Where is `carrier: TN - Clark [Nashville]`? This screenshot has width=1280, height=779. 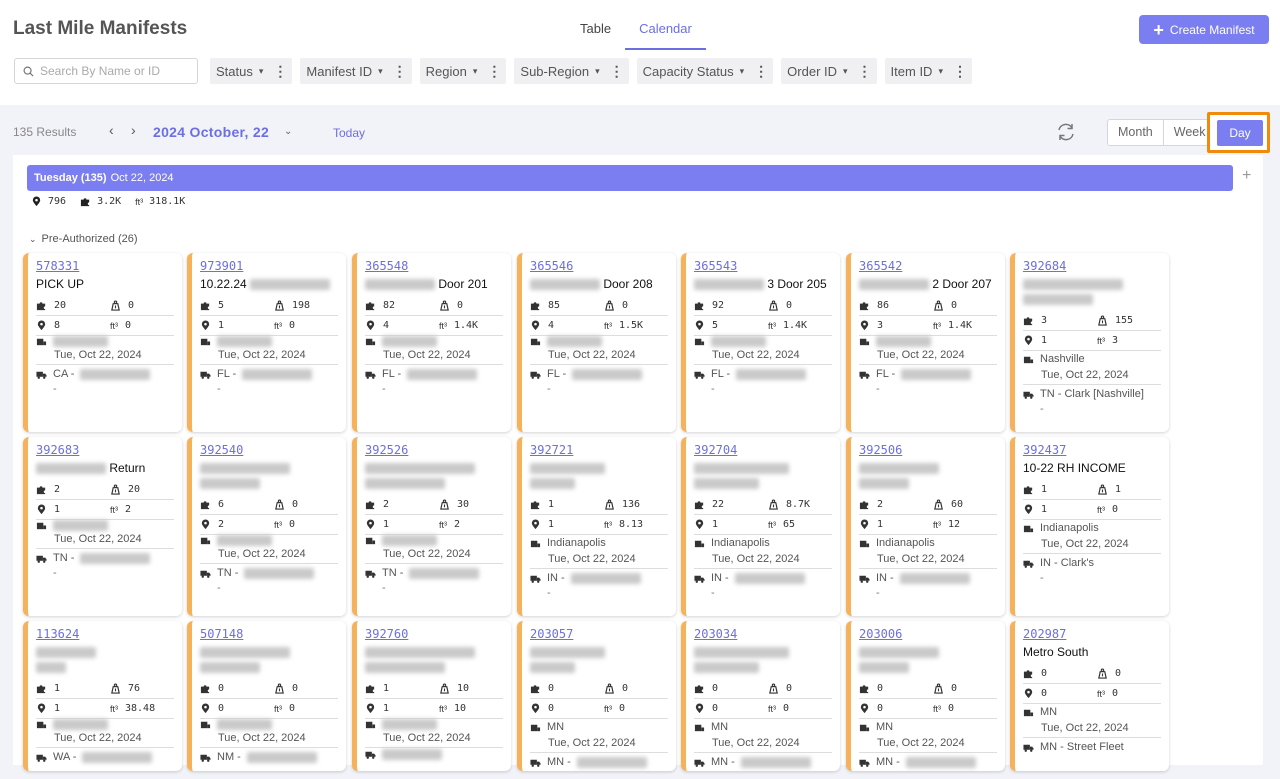 carrier: TN - Clark [Nashville] is located at coordinates (1092, 394).